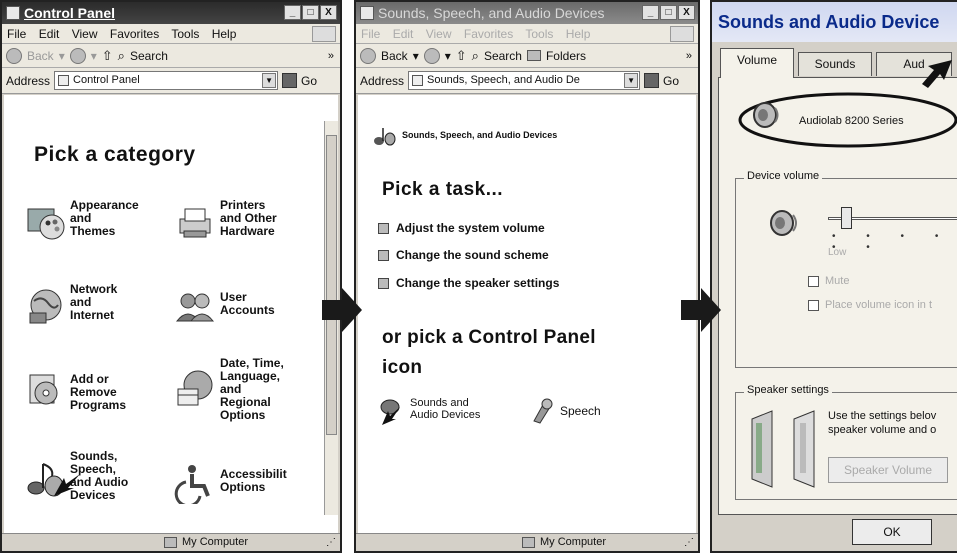  Describe the element at coordinates (892, 230) in the screenshot. I see `volume-slider: • • • • • •` at that location.